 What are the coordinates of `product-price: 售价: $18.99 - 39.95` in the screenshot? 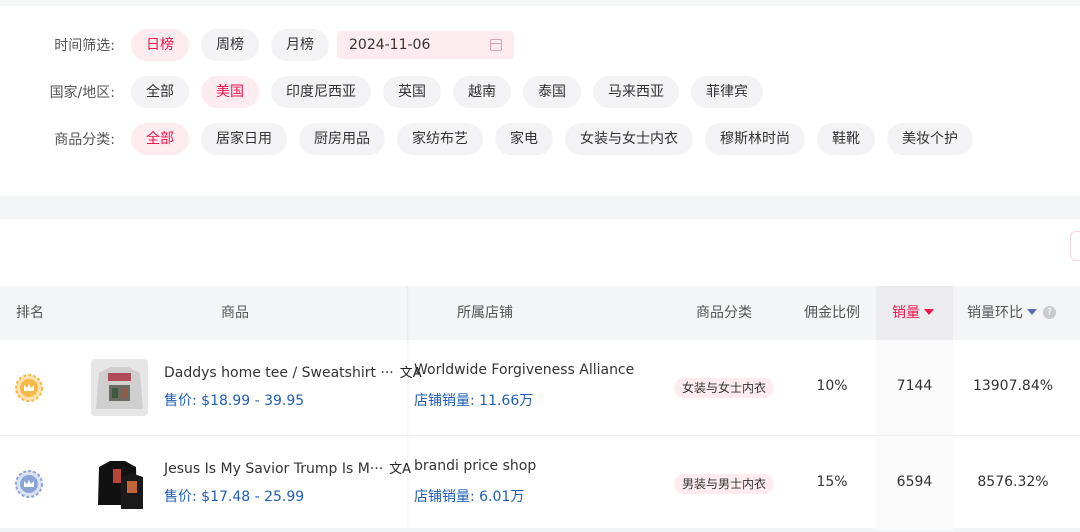 It's located at (234, 400).